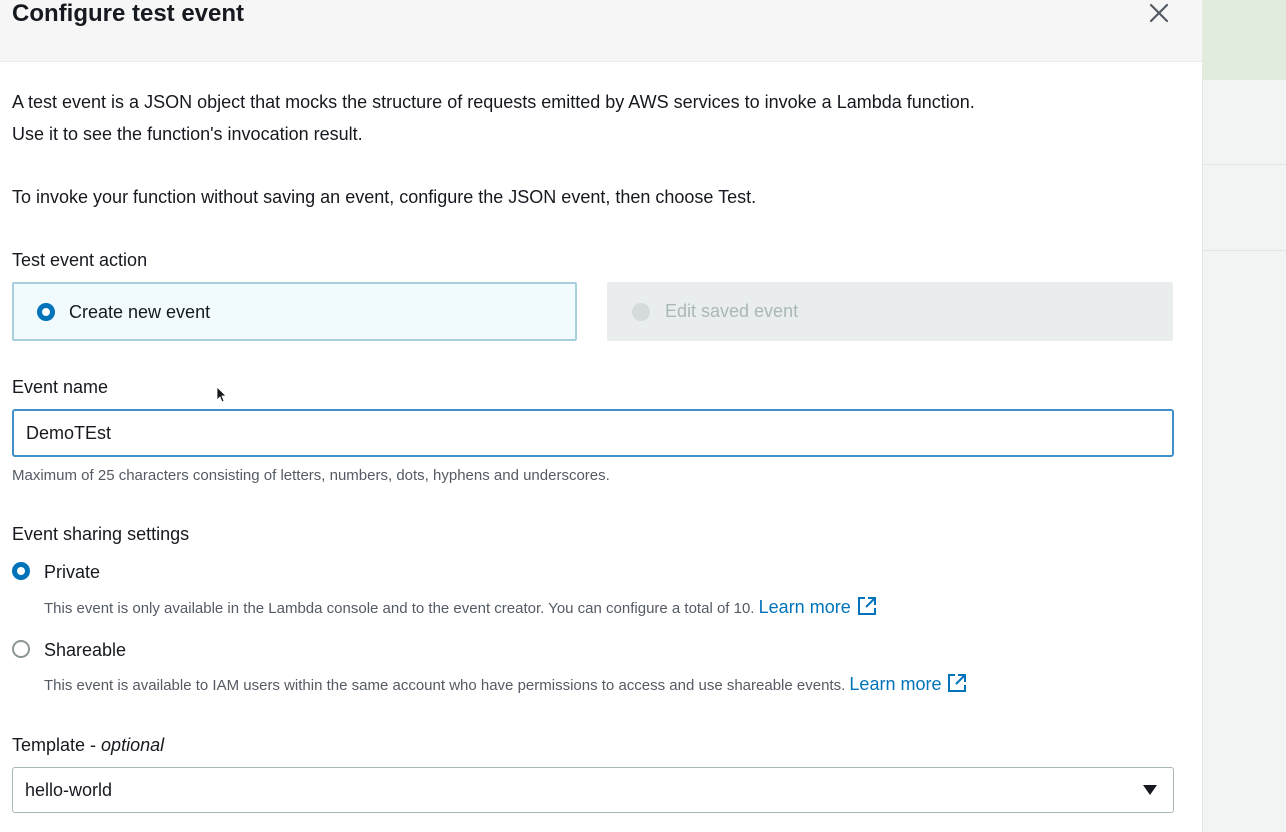  I want to click on background-panel, so click(1244, 416).